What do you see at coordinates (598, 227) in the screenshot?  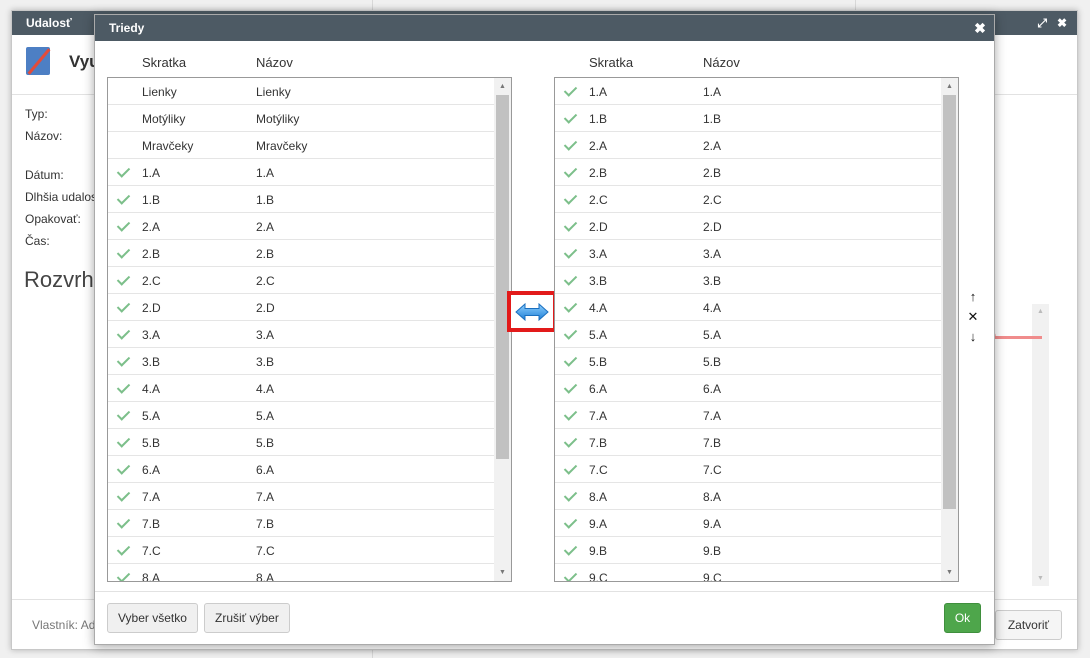 I see `row-abbr: 2.D` at bounding box center [598, 227].